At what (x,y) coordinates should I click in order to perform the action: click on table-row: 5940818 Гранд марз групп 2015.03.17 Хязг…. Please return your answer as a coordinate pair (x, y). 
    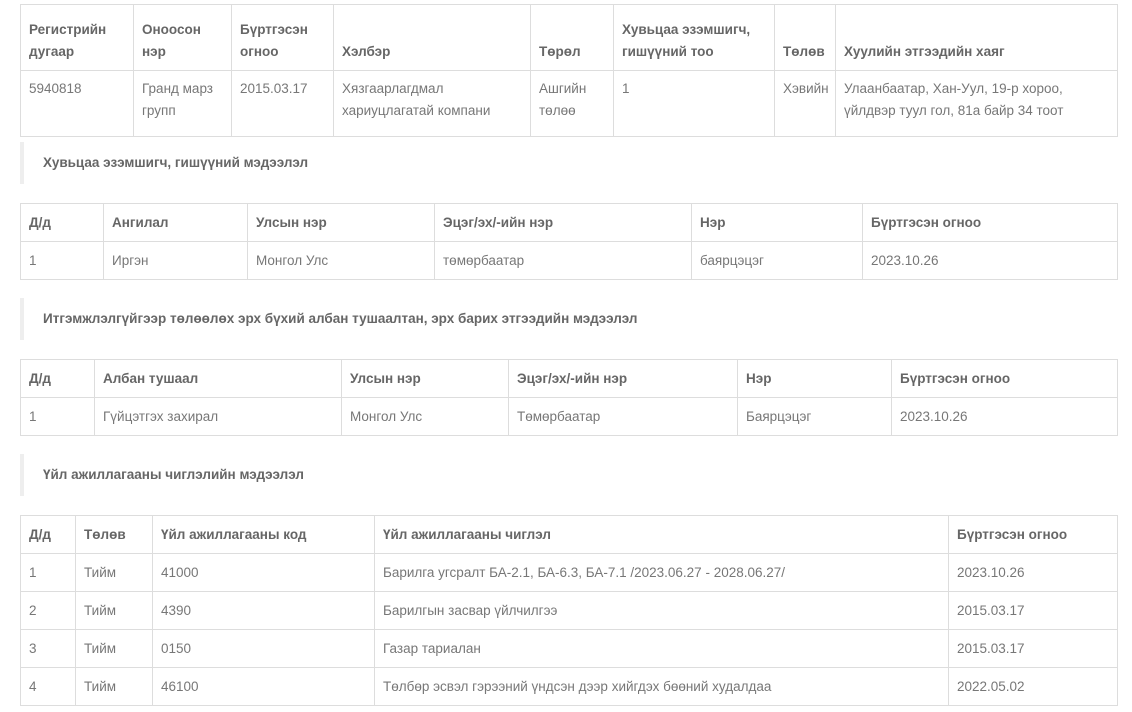
    Looking at the image, I should click on (569, 103).